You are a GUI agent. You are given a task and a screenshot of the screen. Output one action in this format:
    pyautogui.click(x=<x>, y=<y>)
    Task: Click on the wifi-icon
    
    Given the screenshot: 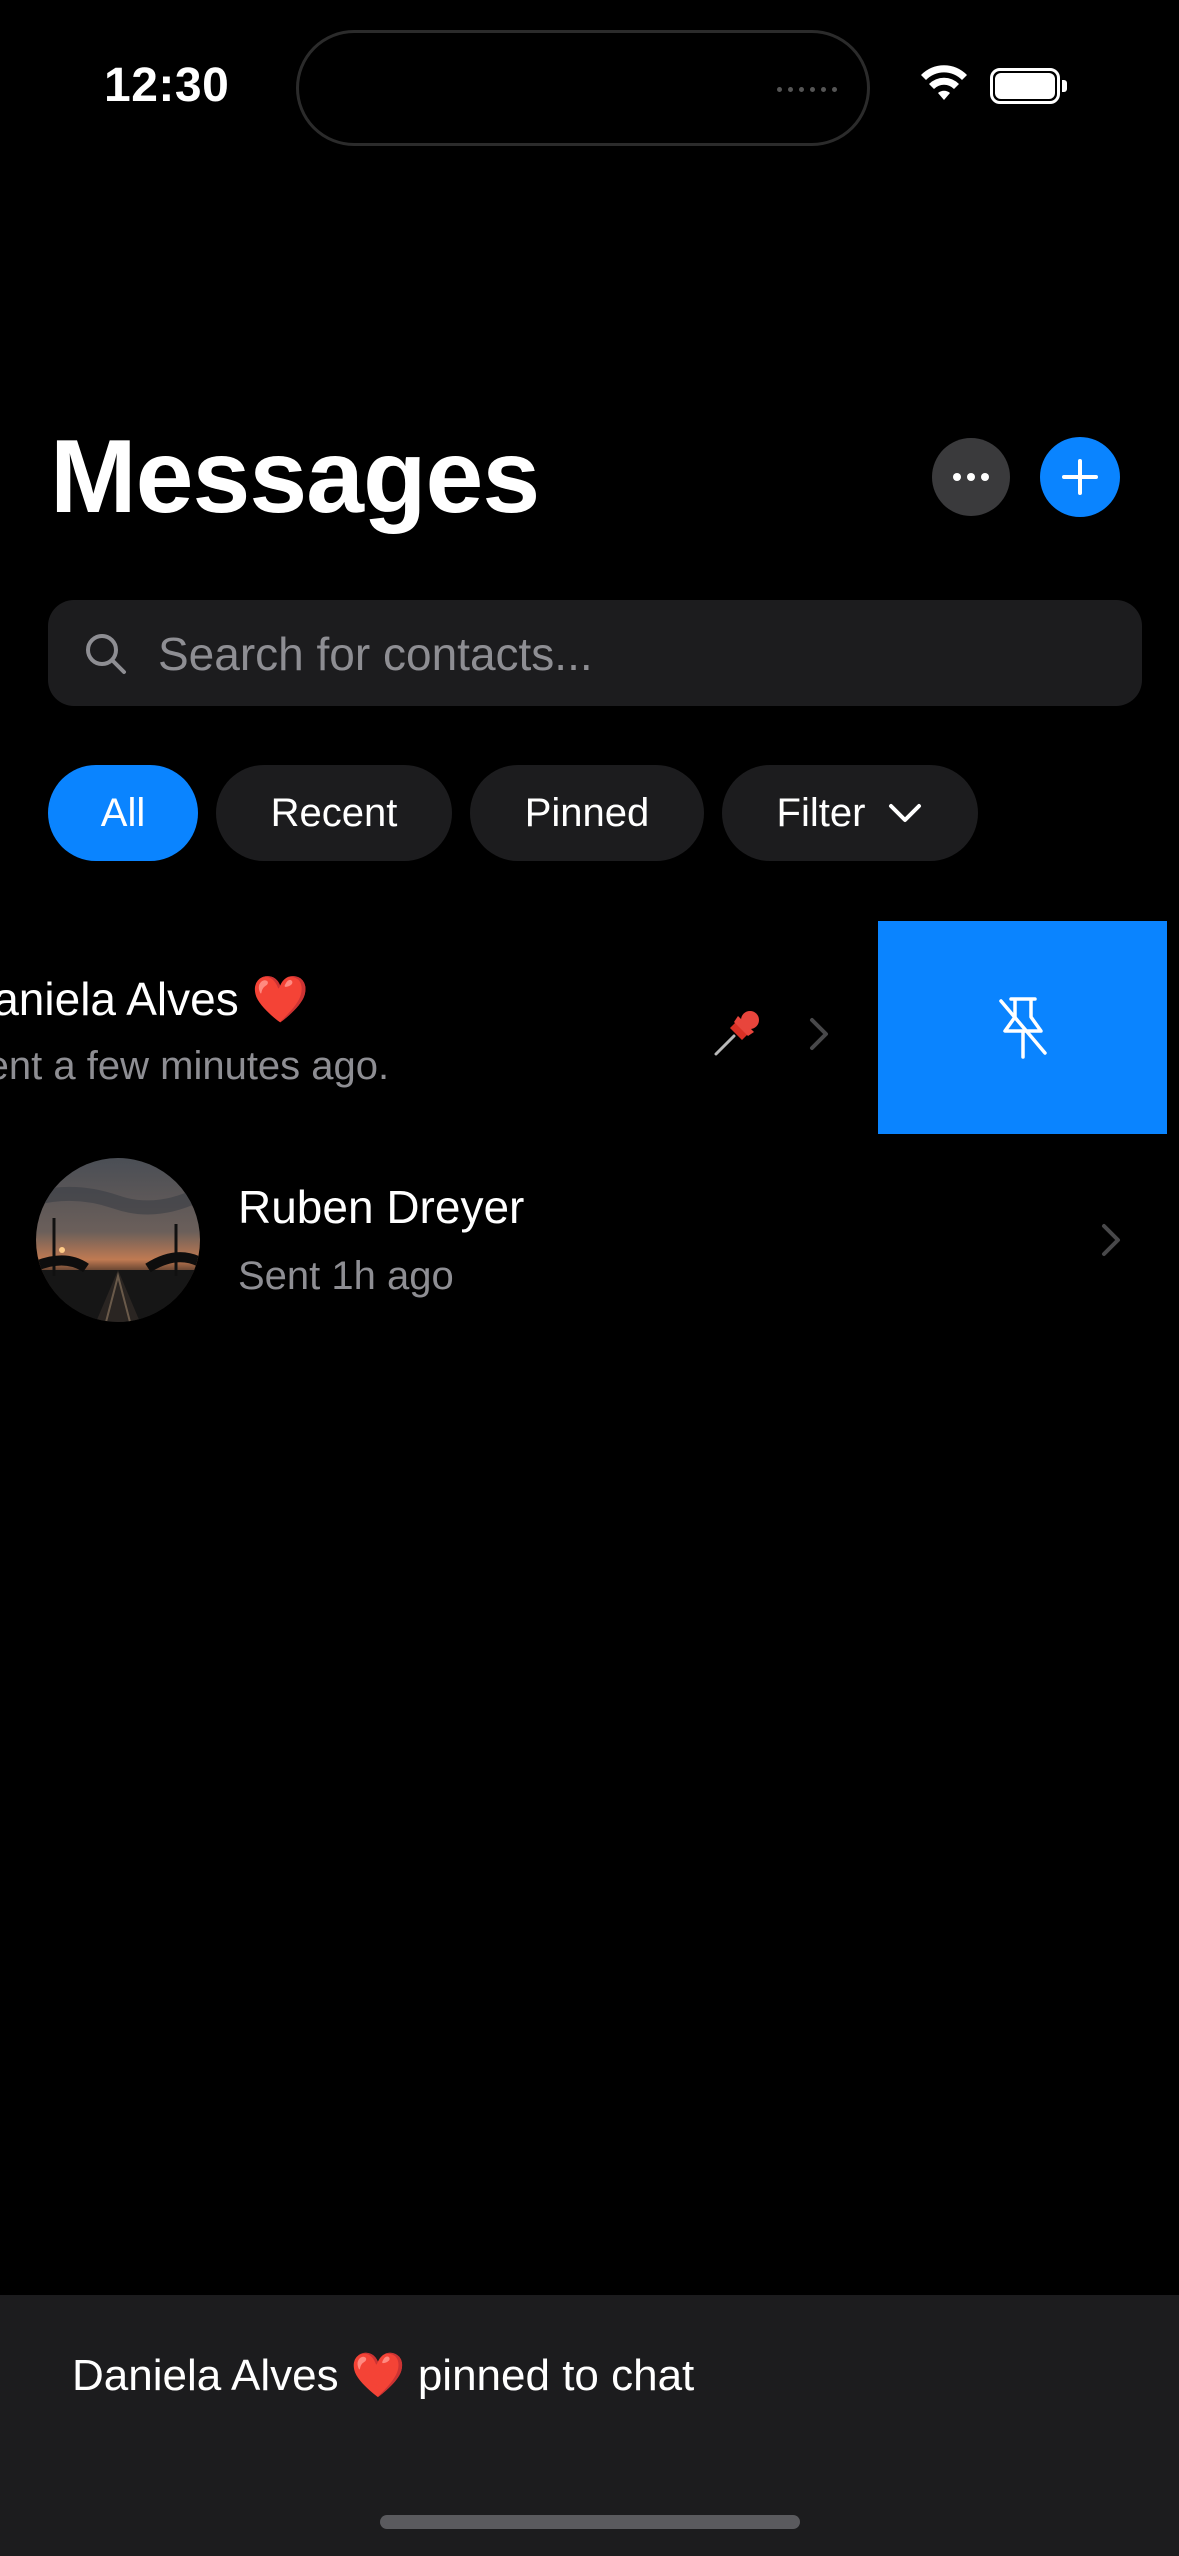 What is the action you would take?
    pyautogui.click(x=944, y=82)
    